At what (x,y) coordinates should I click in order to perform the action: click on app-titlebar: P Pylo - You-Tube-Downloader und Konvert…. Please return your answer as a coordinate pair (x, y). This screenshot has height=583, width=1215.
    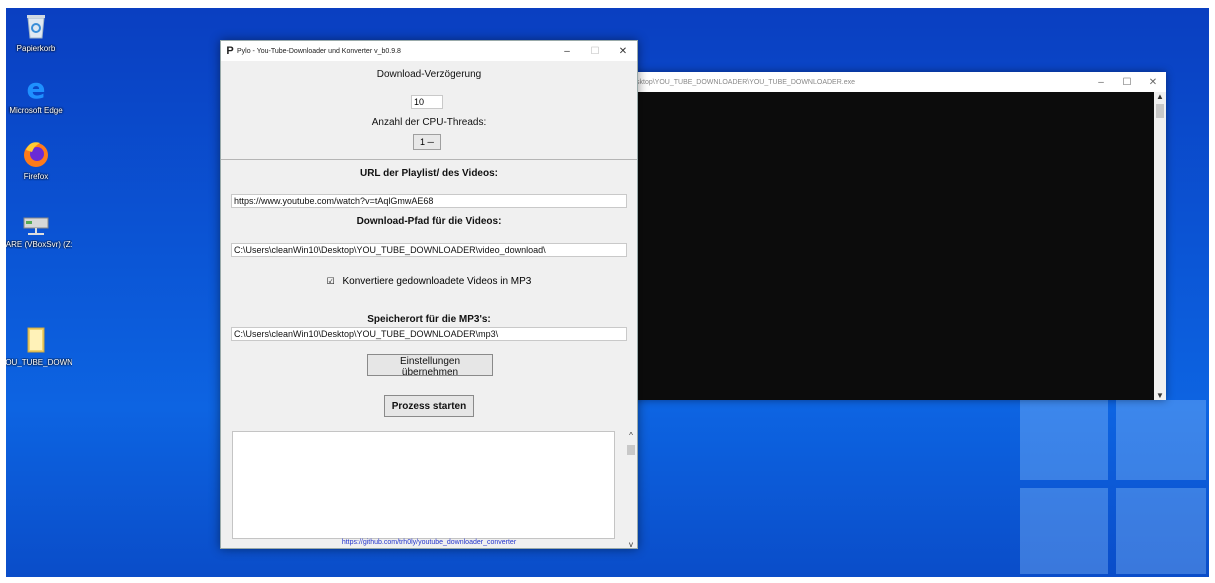
    Looking at the image, I should click on (429, 51).